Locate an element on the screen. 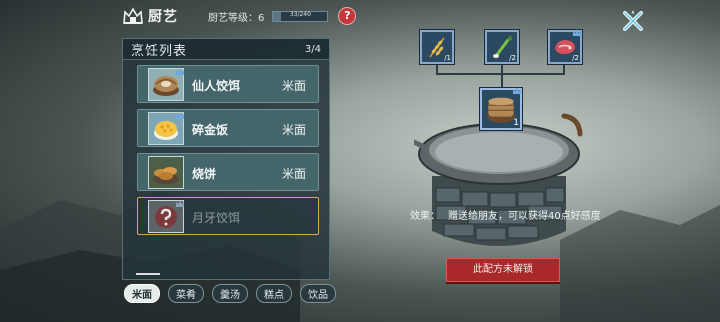 Image resolution: width=720 pixels, height=322 pixels. close-icon is located at coordinates (633, 21).